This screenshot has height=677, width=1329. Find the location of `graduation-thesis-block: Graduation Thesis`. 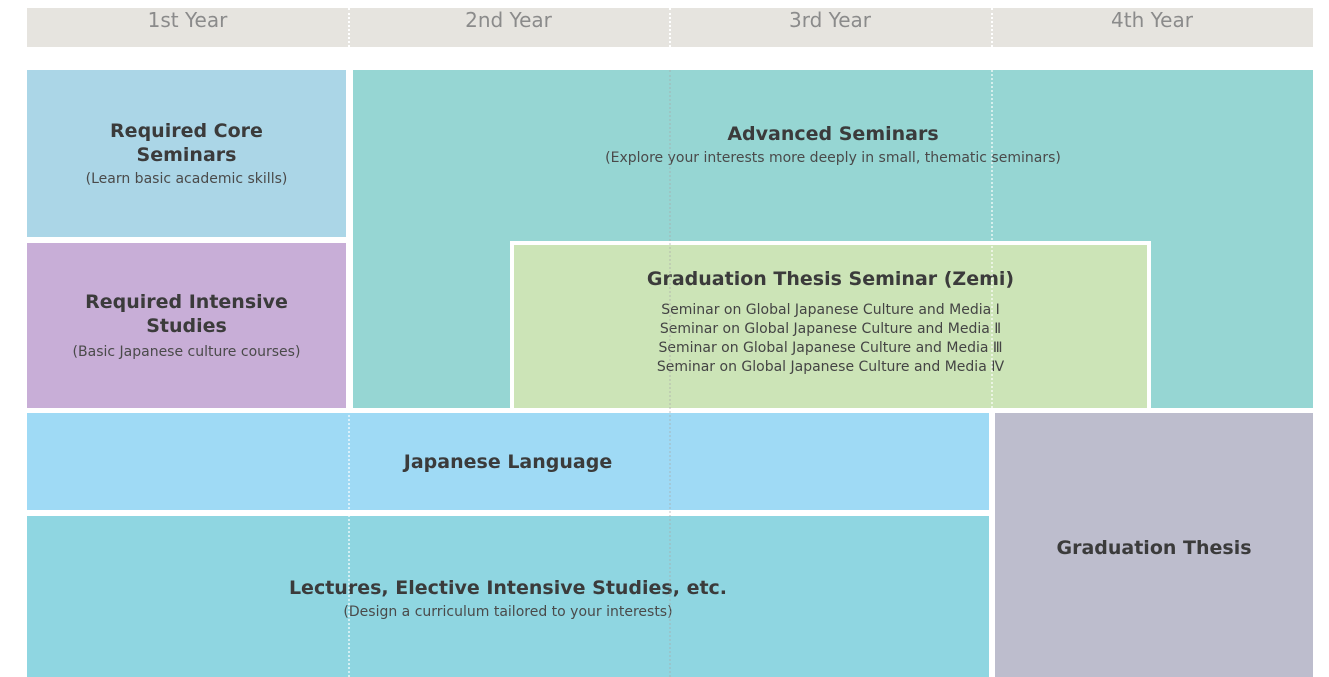

graduation-thesis-block: Graduation Thesis is located at coordinates (1154, 545).